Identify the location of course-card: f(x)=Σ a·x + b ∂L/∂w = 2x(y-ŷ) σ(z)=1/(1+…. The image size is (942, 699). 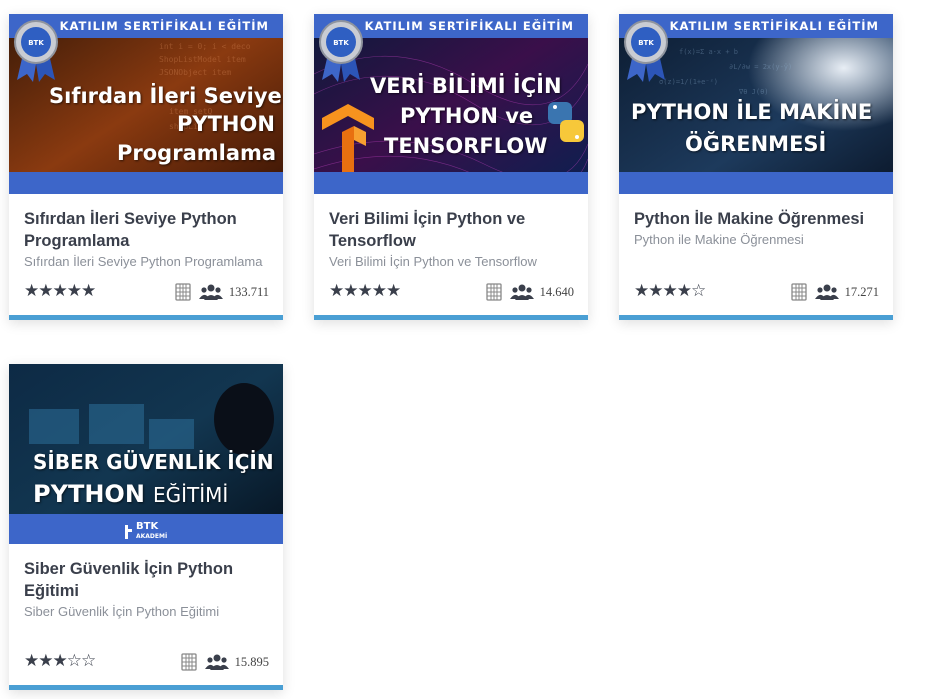
(756, 167).